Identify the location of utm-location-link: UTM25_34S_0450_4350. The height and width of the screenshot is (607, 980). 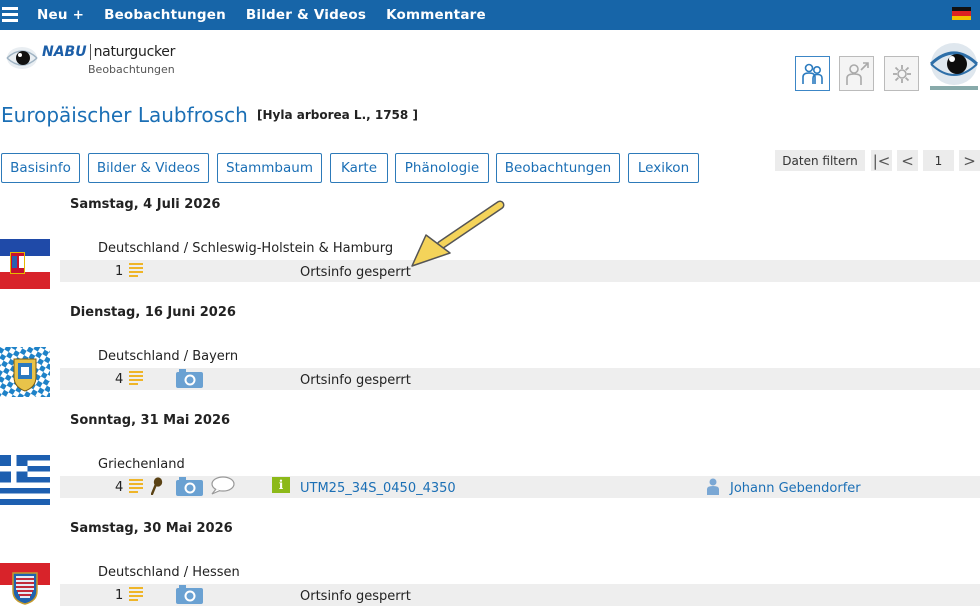
(378, 488).